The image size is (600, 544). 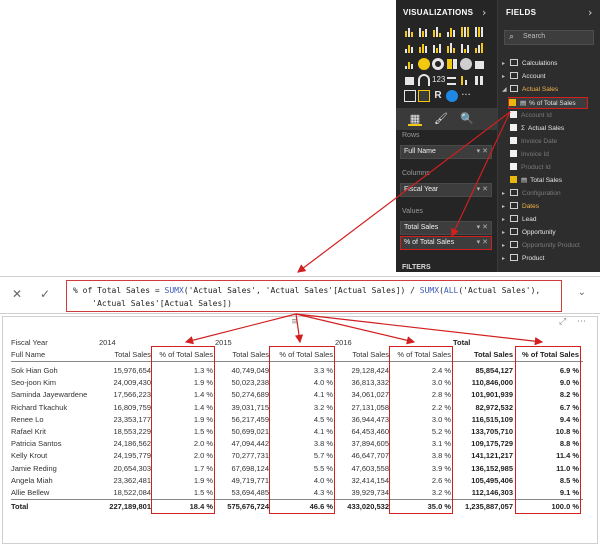 I want to click on arrow-to-col-total, so click(x=419, y=329).